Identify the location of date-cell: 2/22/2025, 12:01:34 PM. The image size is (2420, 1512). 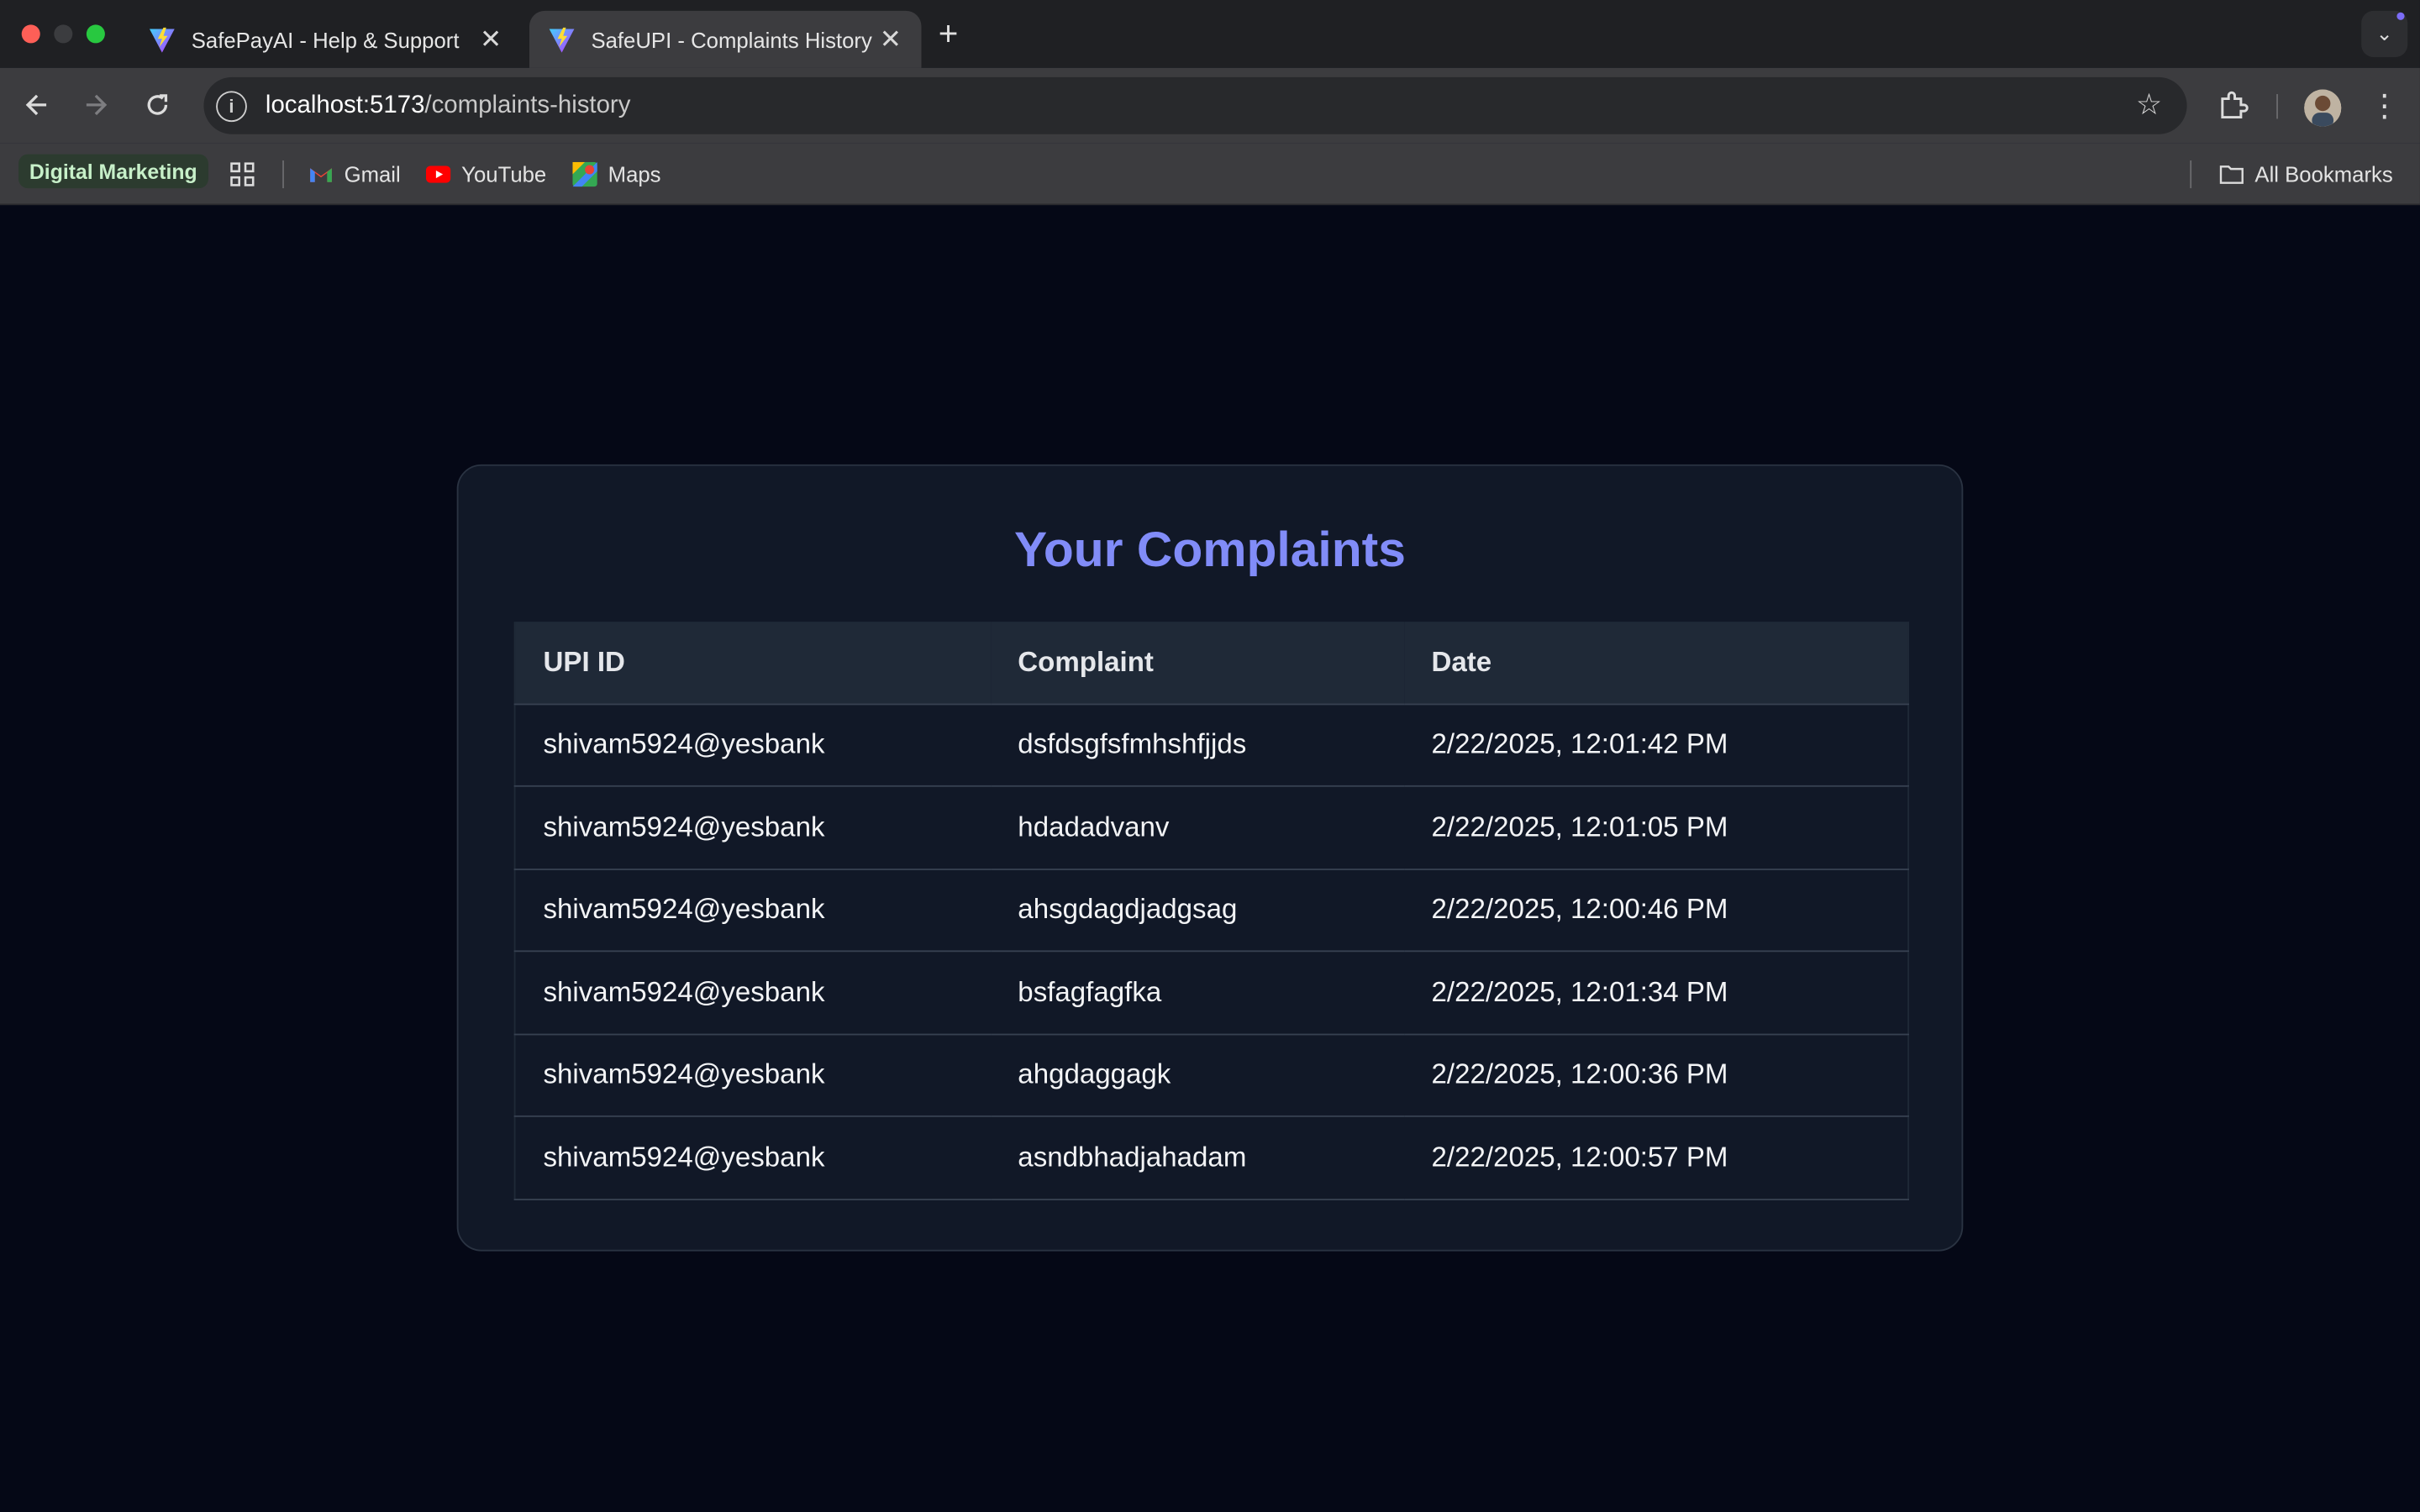
(1656, 992).